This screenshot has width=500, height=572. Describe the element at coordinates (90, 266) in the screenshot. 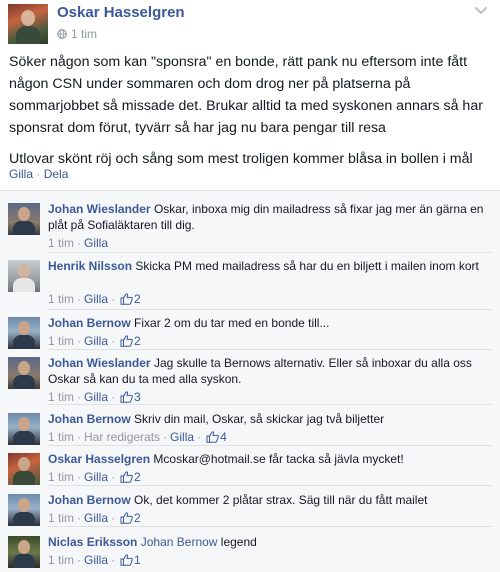

I see `comment-author: Henrik Nilsson` at that location.